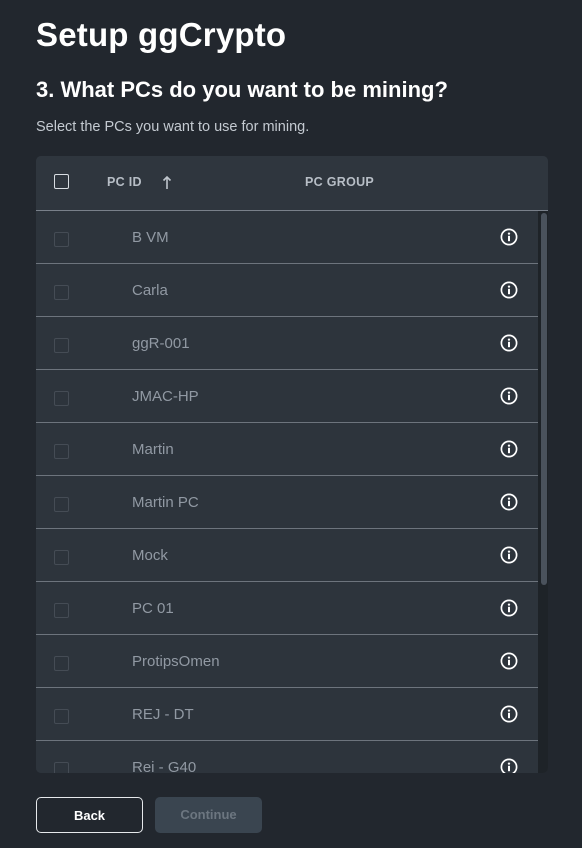  I want to click on pc-id-cell: B VM, so click(150, 237).